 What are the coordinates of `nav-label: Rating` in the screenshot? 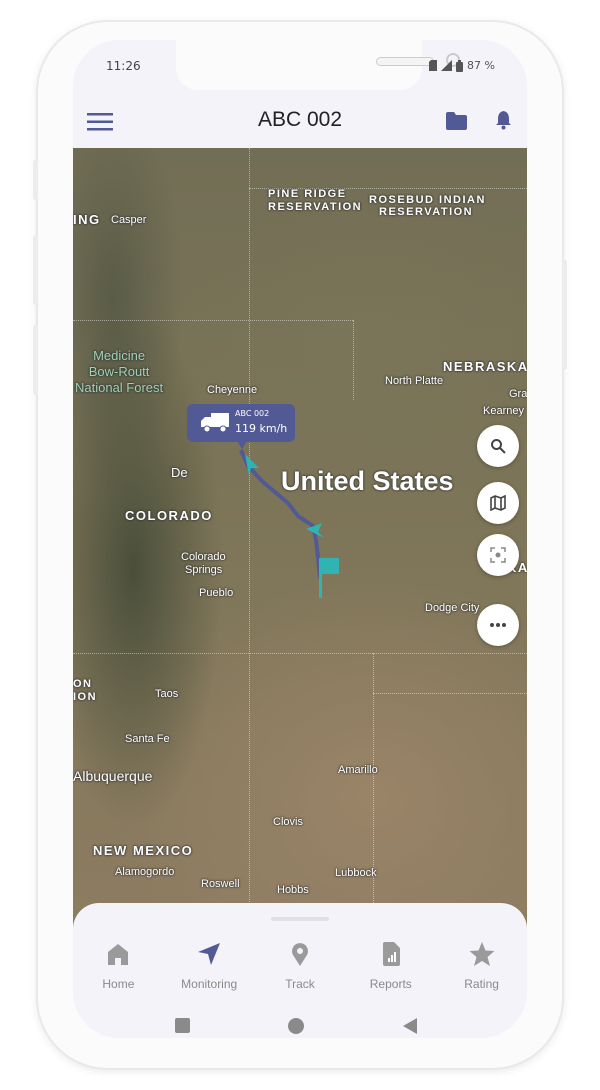 It's located at (481, 984).